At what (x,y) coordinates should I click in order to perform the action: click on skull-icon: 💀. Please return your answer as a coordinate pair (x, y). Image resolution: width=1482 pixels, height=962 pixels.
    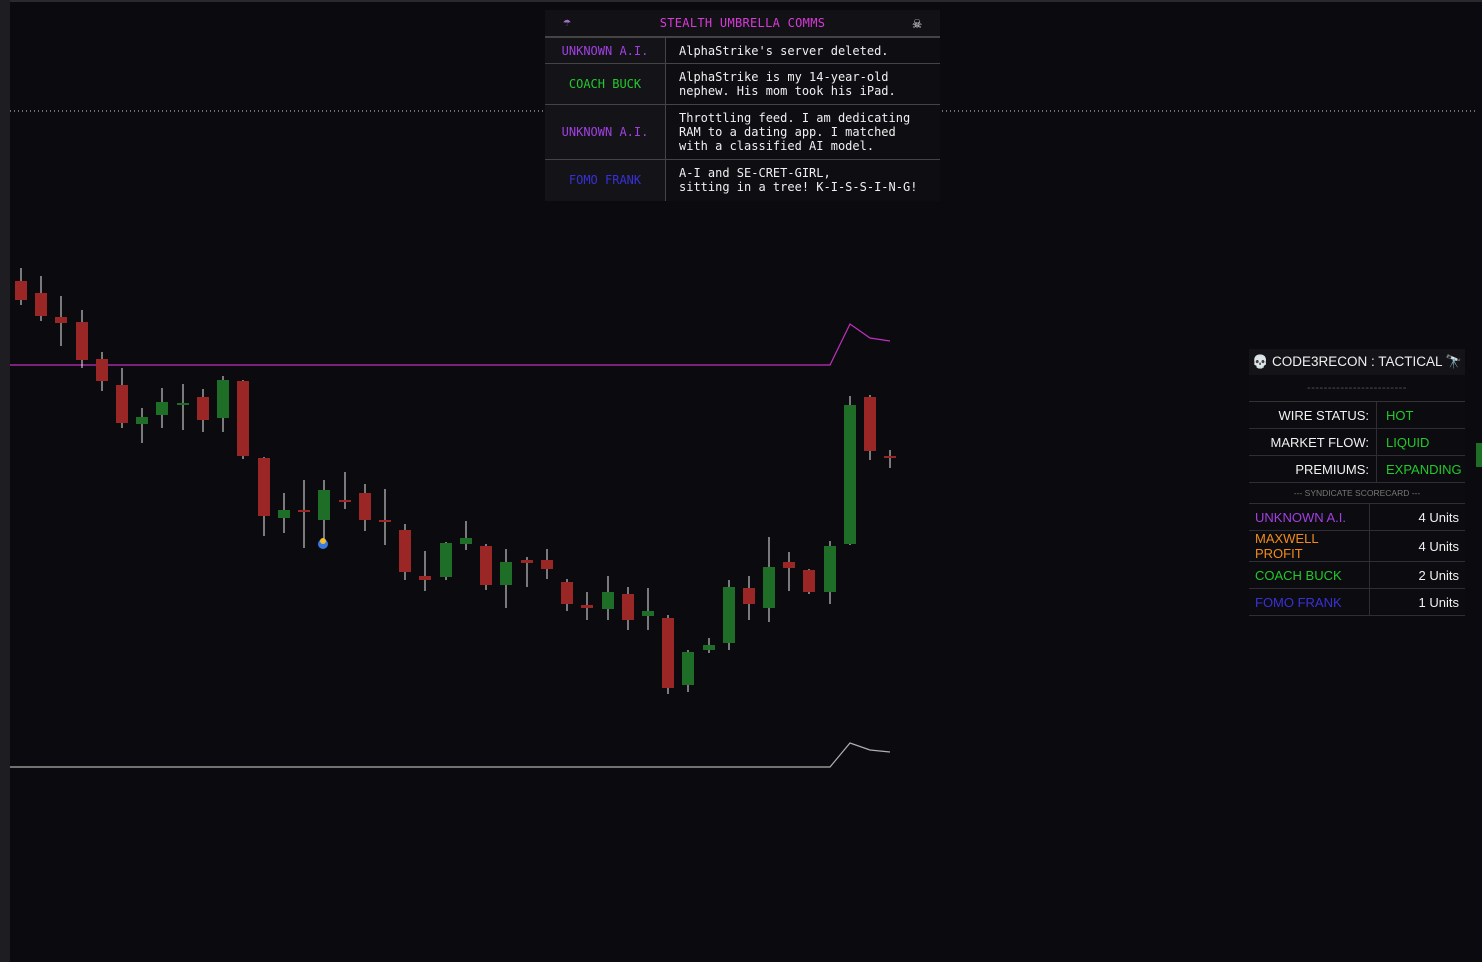
    Looking at the image, I should click on (1260, 361).